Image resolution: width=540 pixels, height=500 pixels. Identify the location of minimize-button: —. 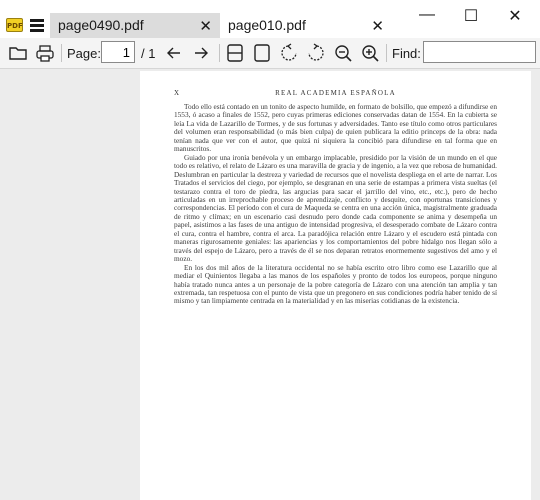
(427, 16).